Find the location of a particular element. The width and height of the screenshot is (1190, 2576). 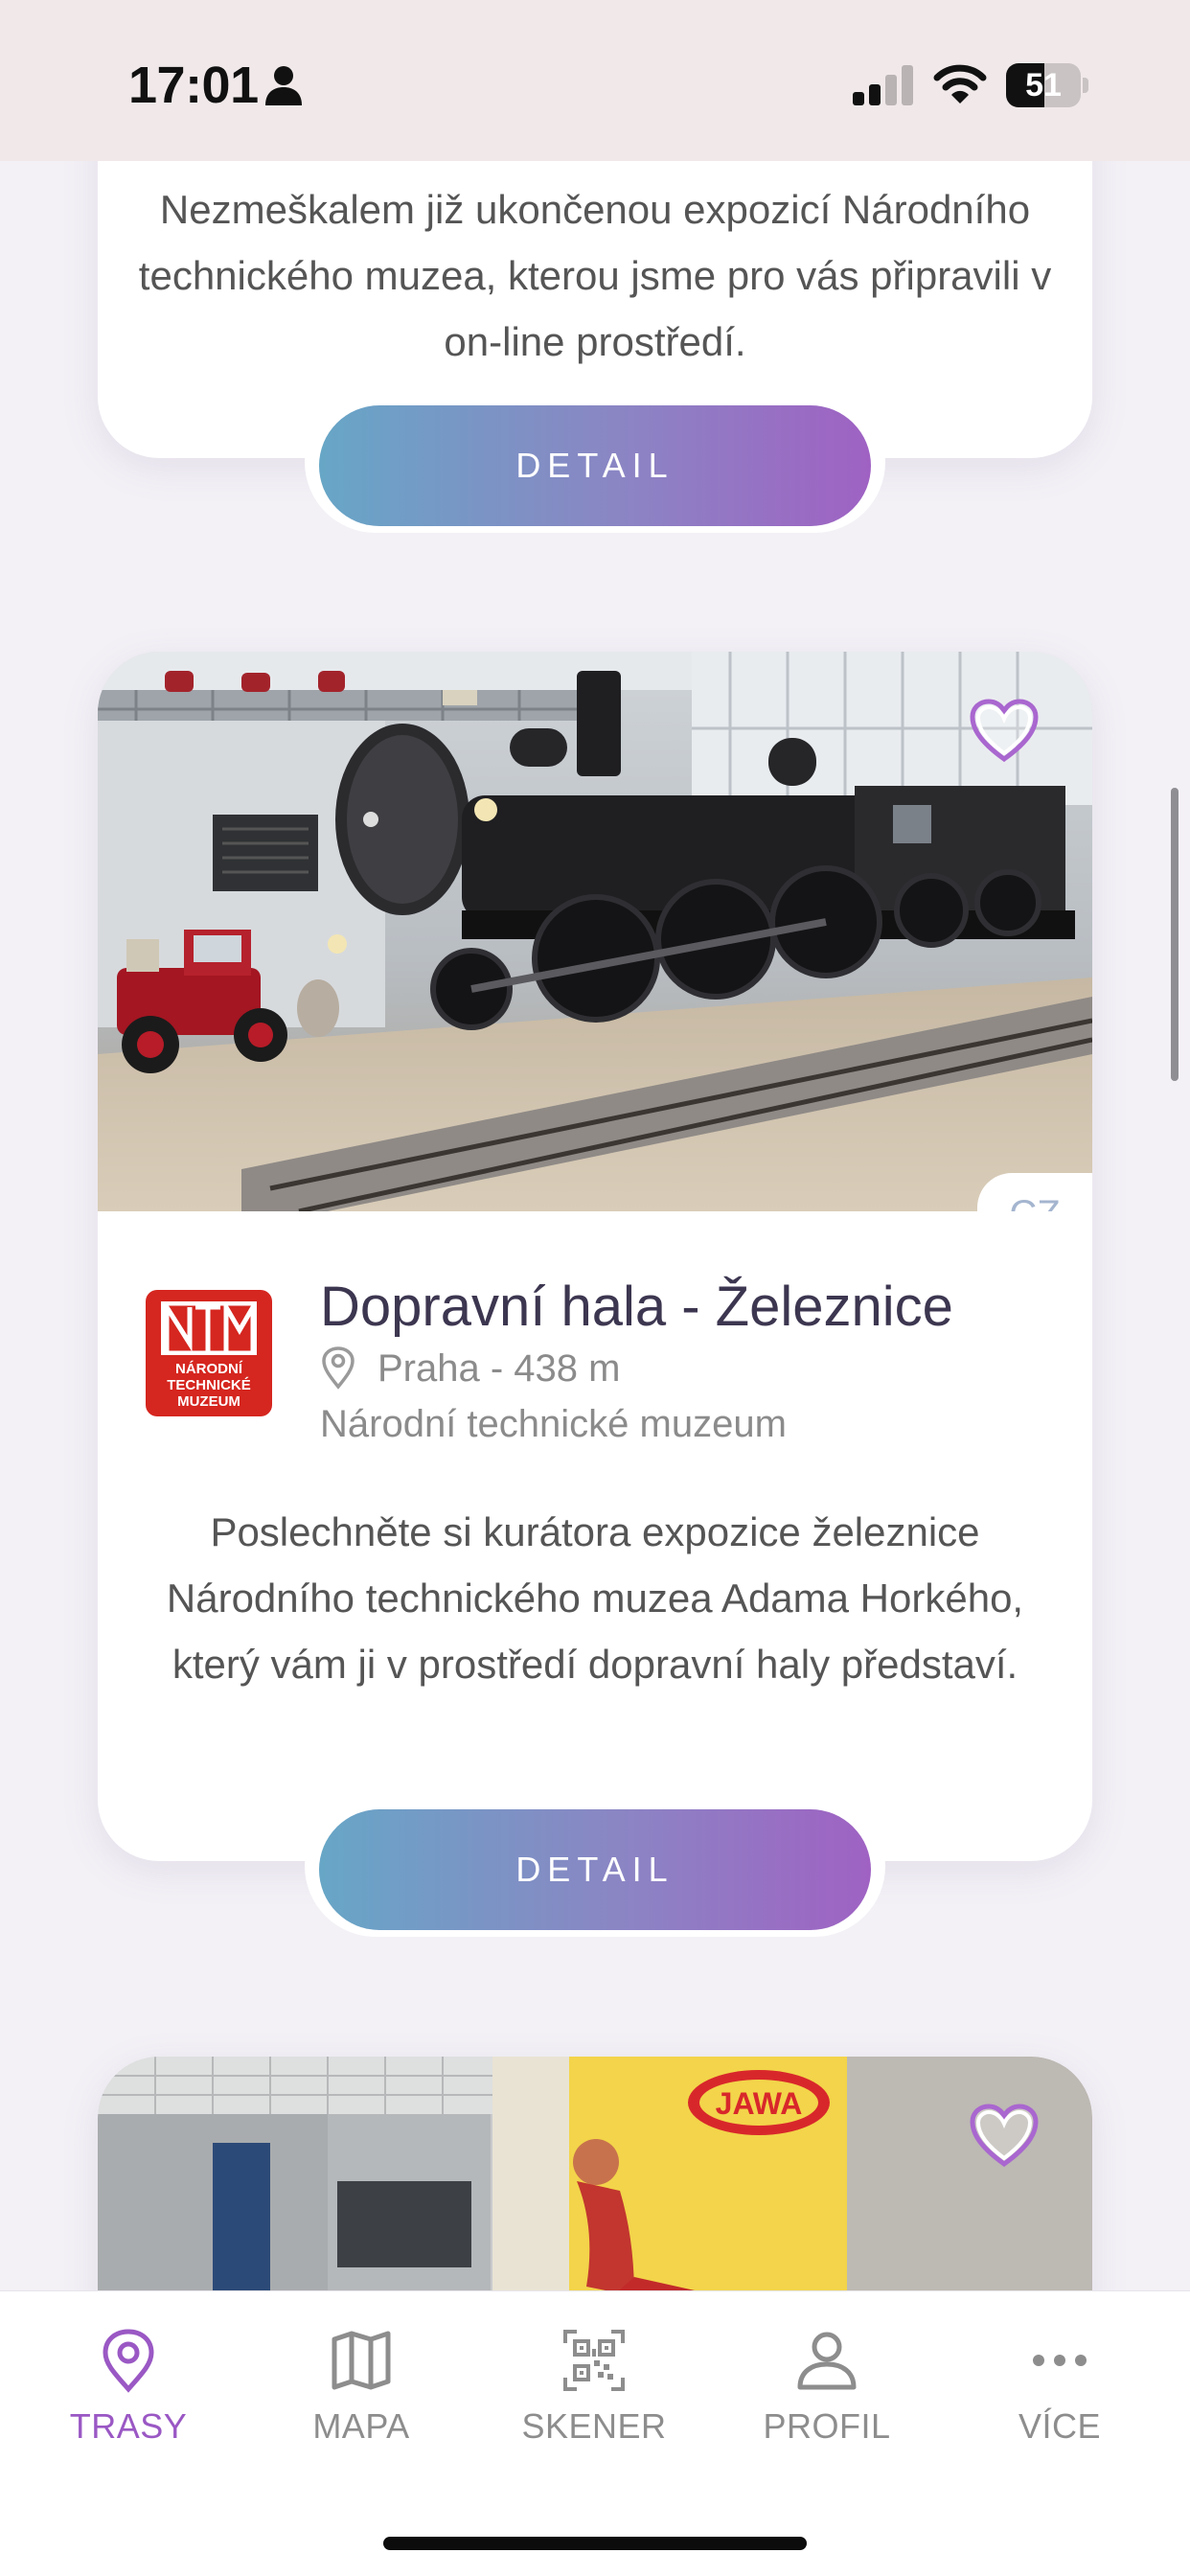

museum-logo: NÁRODNÍ TECHNICKÉ MUZEUM is located at coordinates (209, 1353).